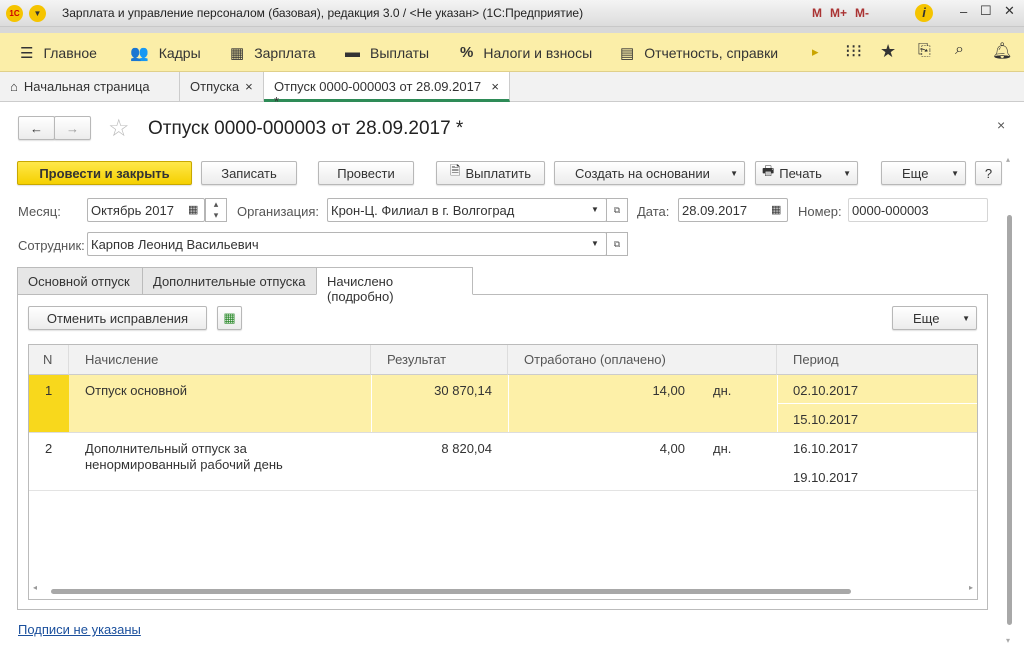 The image size is (1024, 657). Describe the element at coordinates (229, 318) in the screenshot. I see `table-add-icon: ▦` at that location.